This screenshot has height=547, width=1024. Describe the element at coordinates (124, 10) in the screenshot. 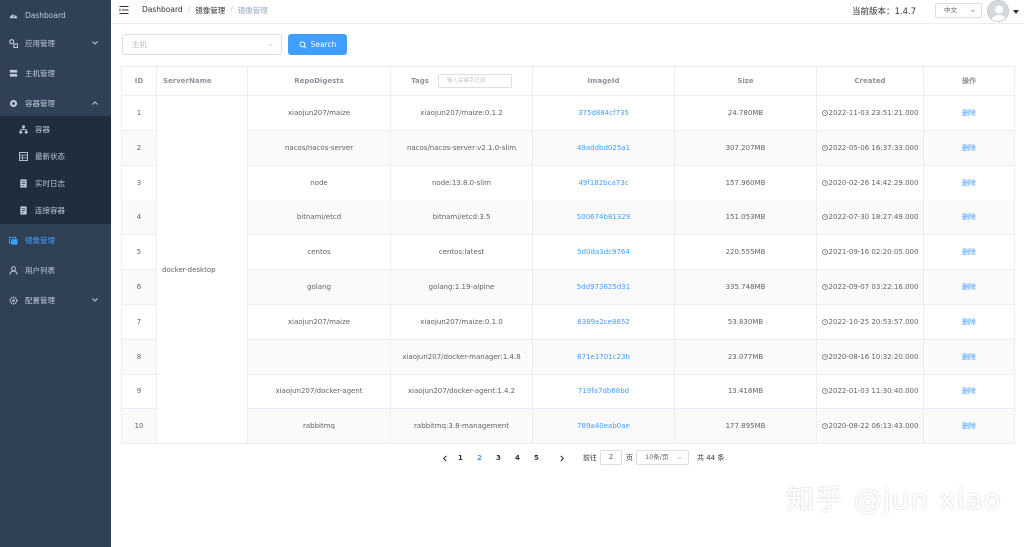

I see `hamburger-icon` at that location.